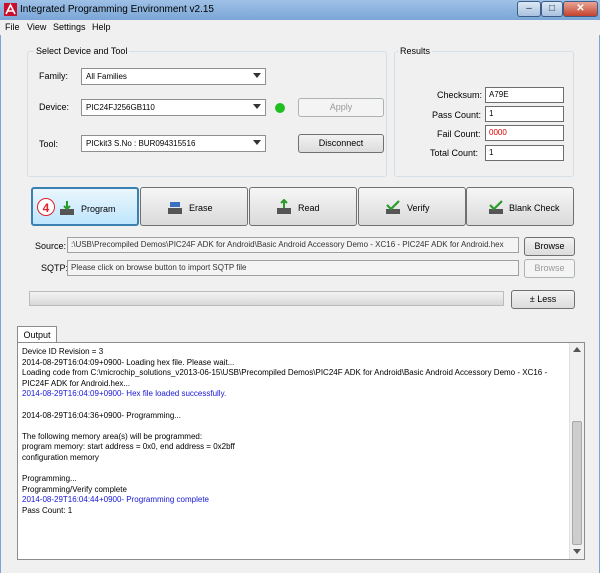  Describe the element at coordinates (69, 27) in the screenshot. I see `menu-settings: Settings` at that location.